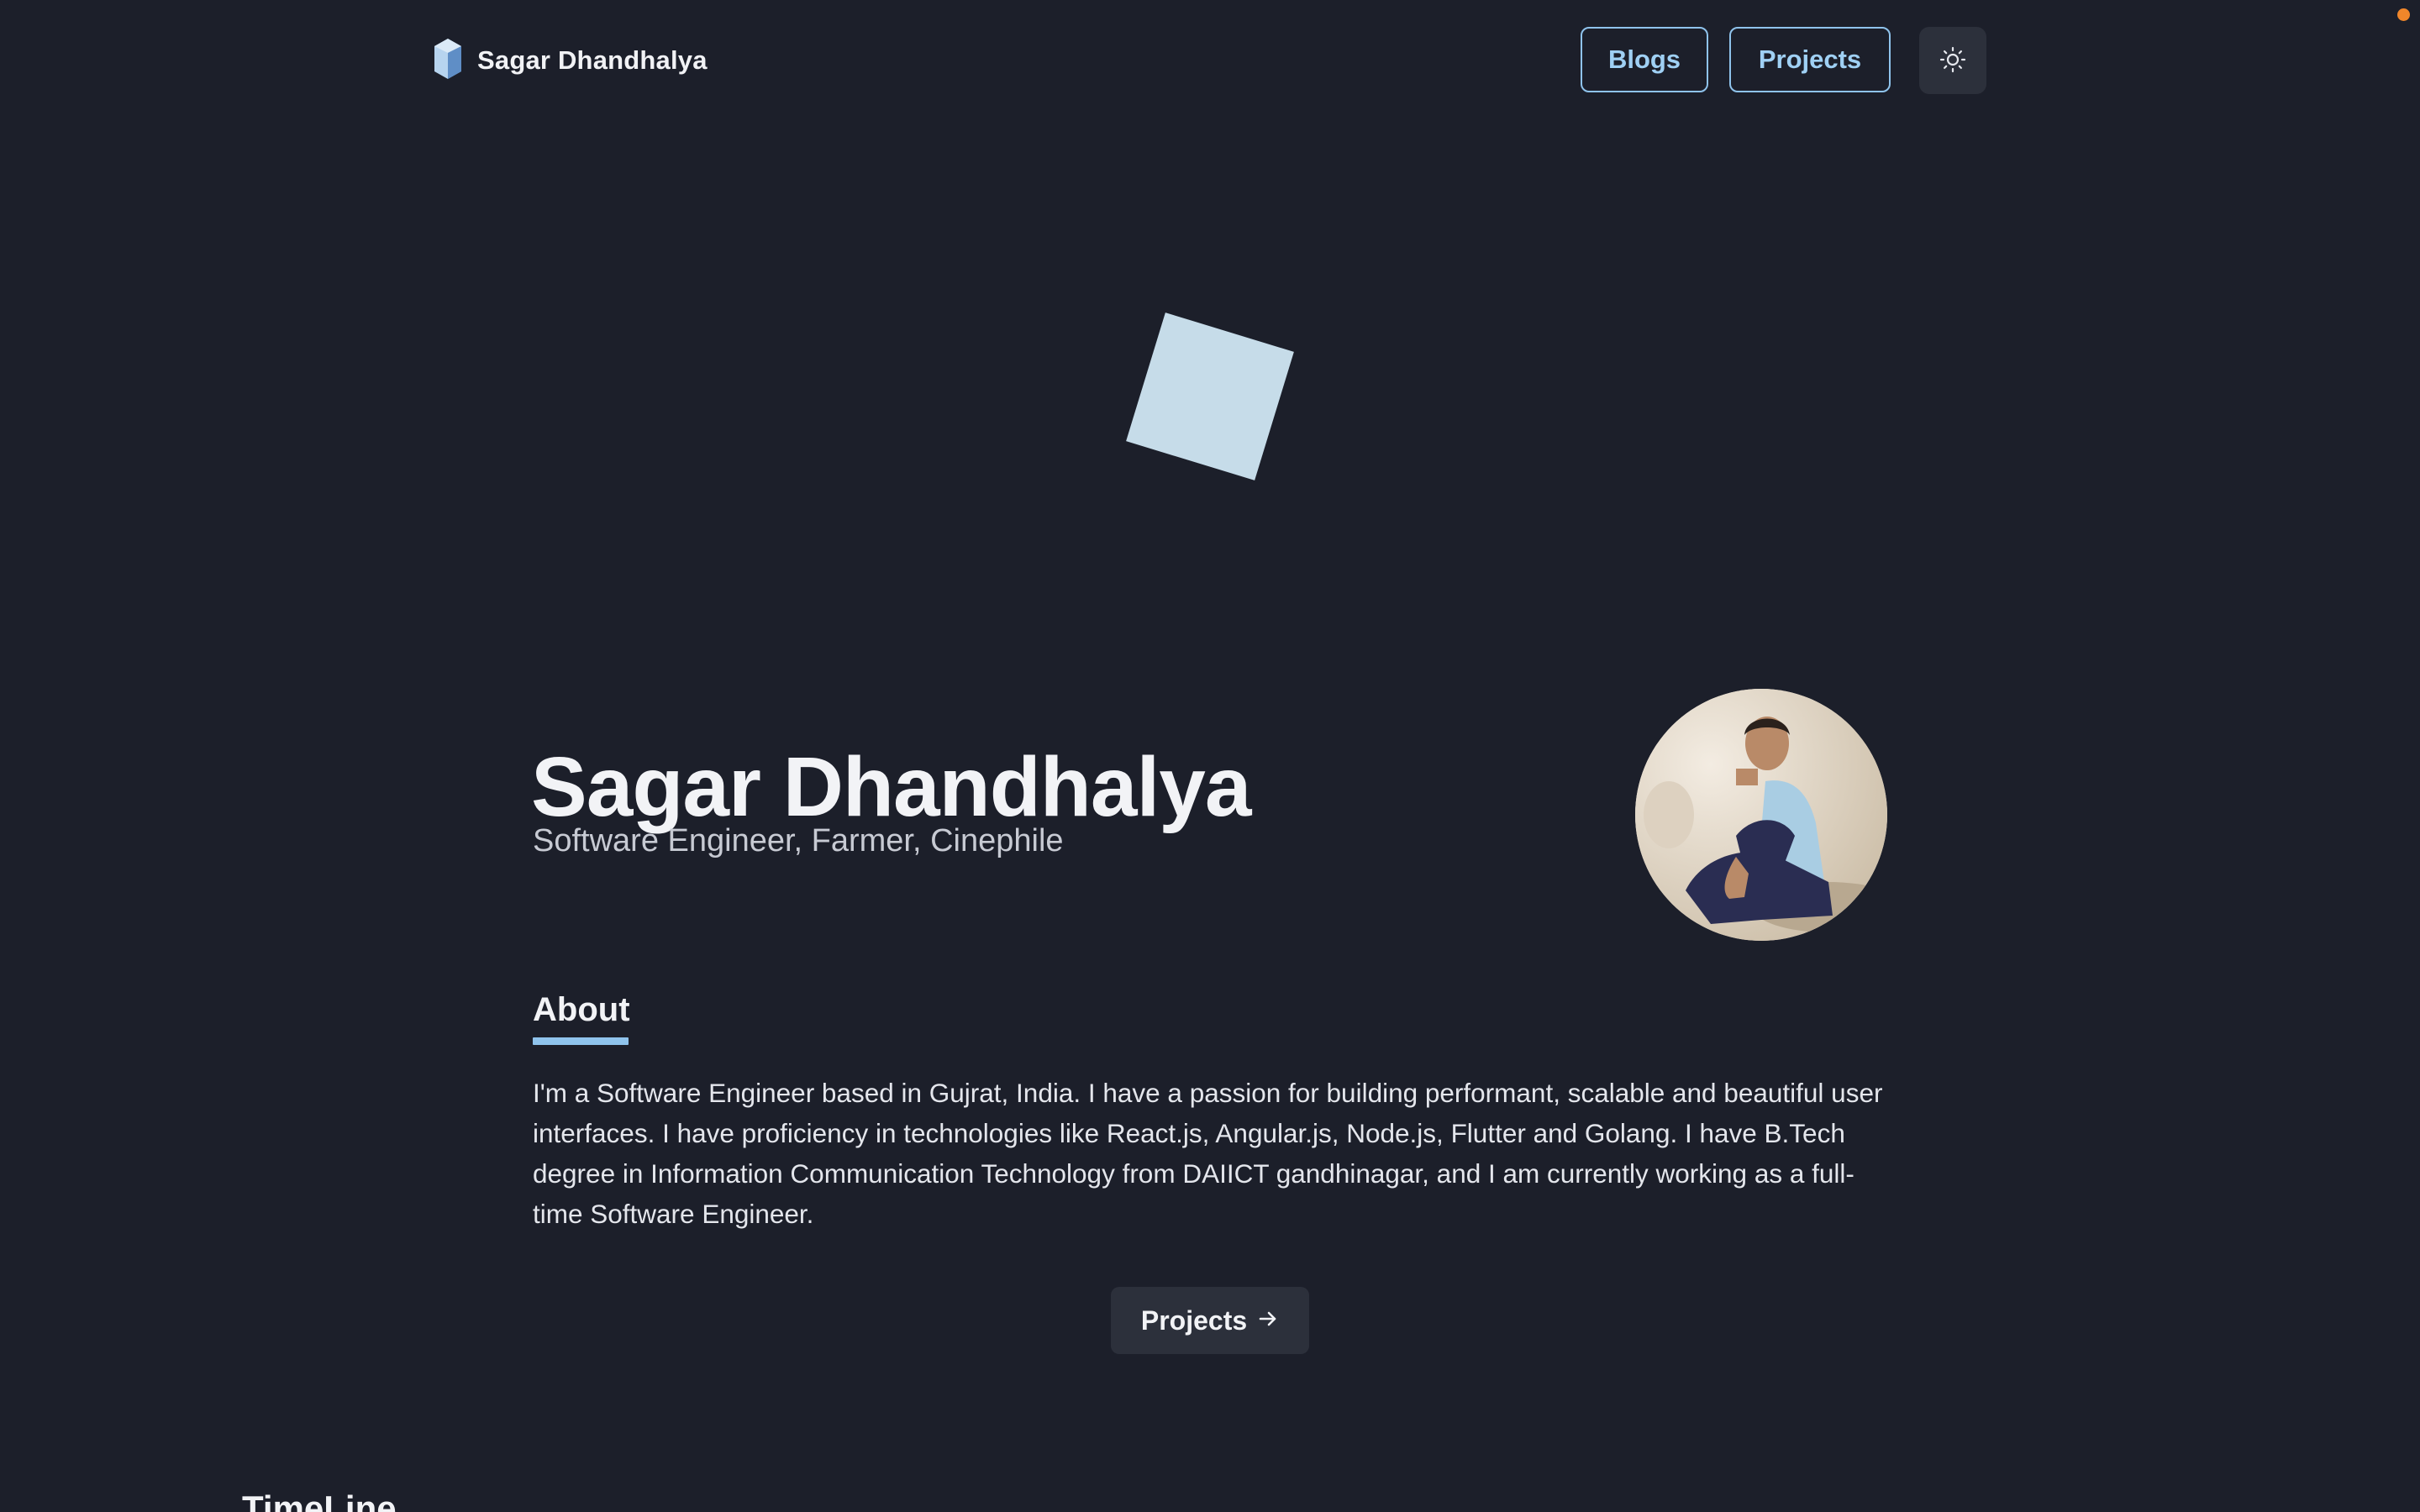  Describe the element at coordinates (1761, 815) in the screenshot. I see `avatar` at that location.